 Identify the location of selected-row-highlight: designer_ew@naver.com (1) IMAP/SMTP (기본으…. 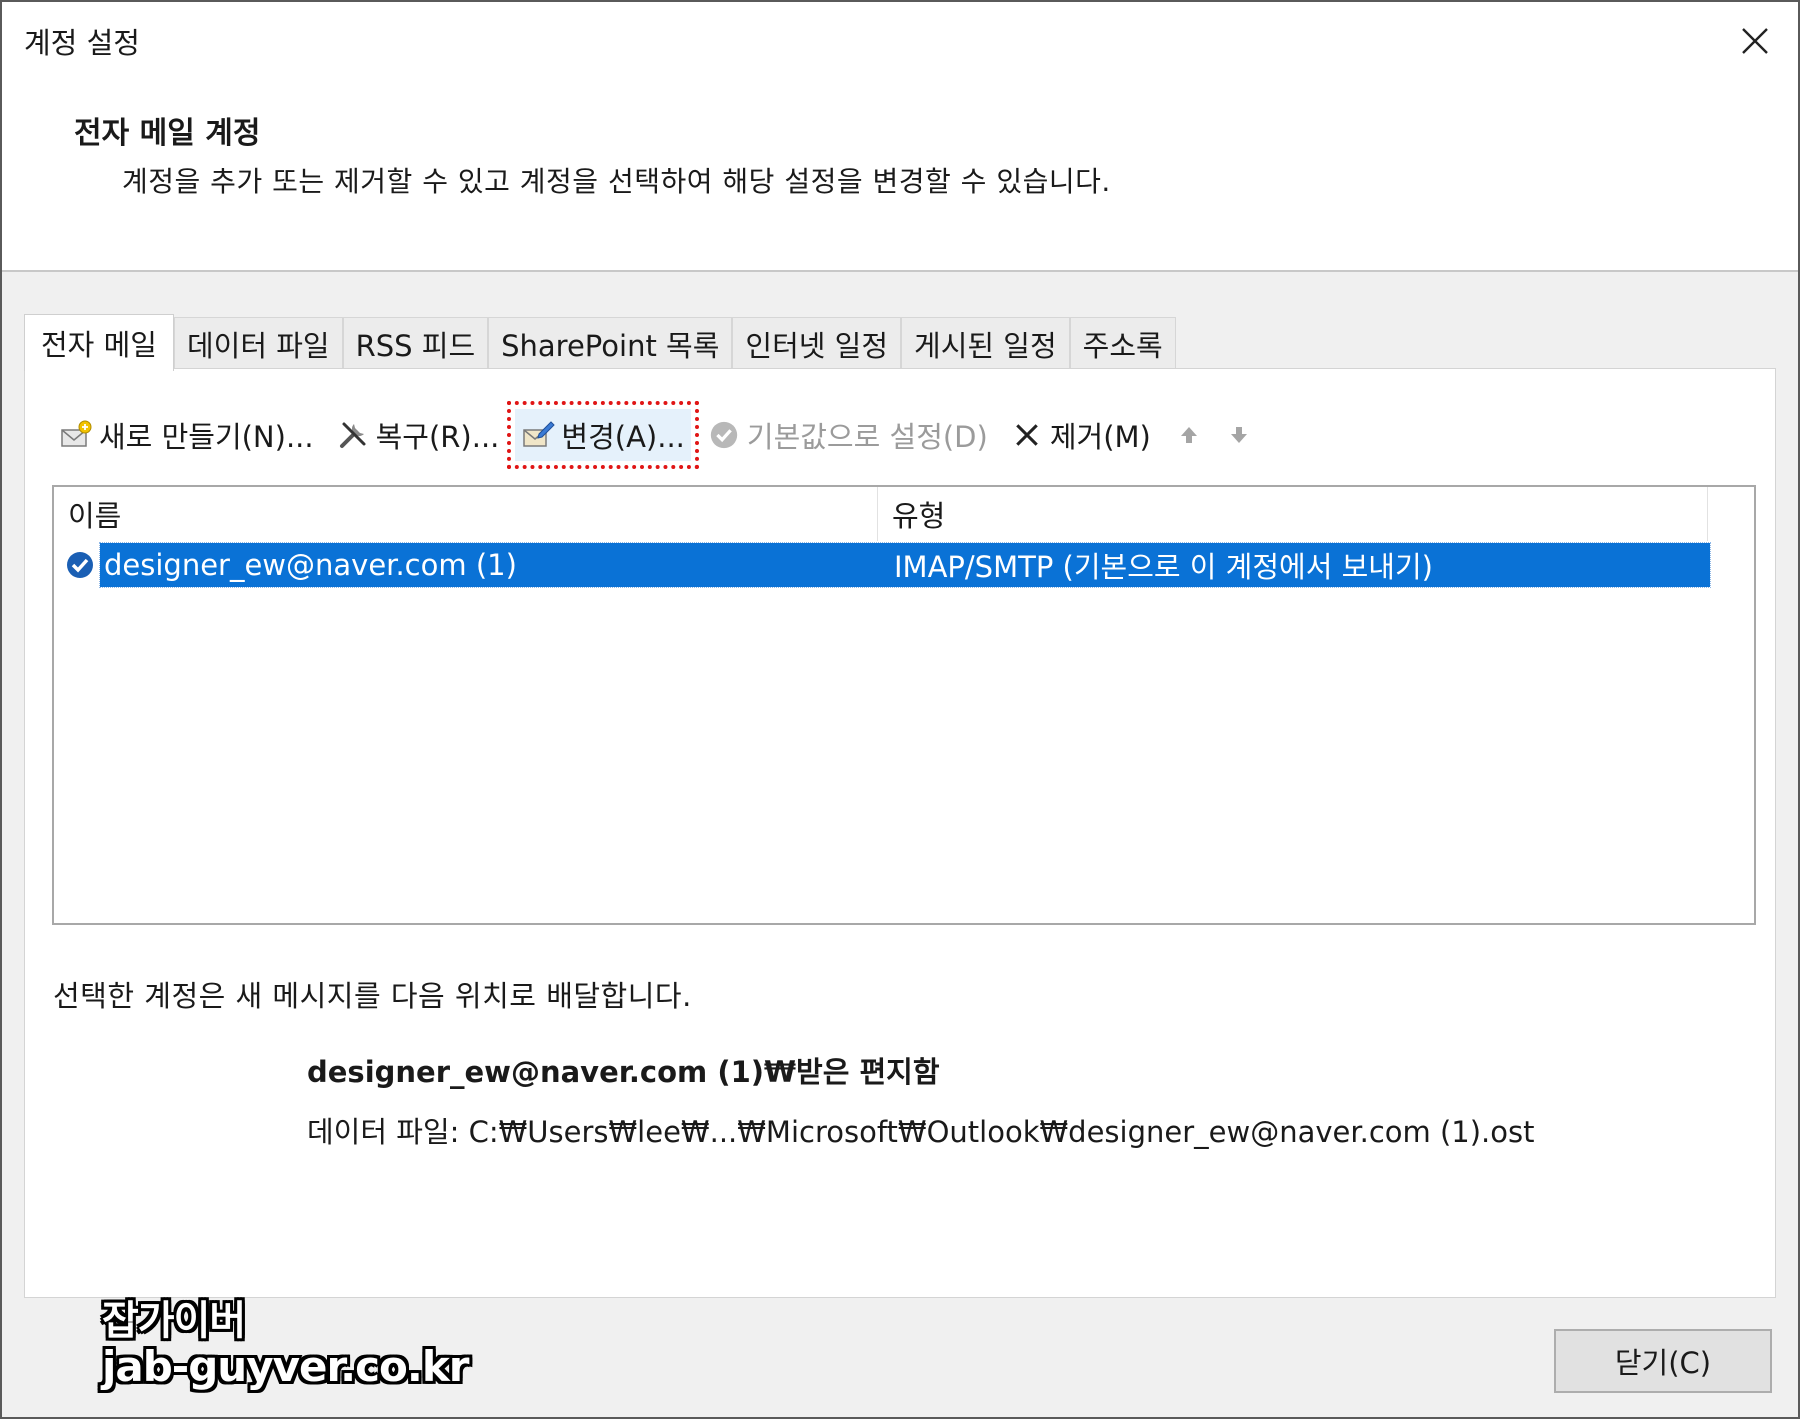
(905, 565).